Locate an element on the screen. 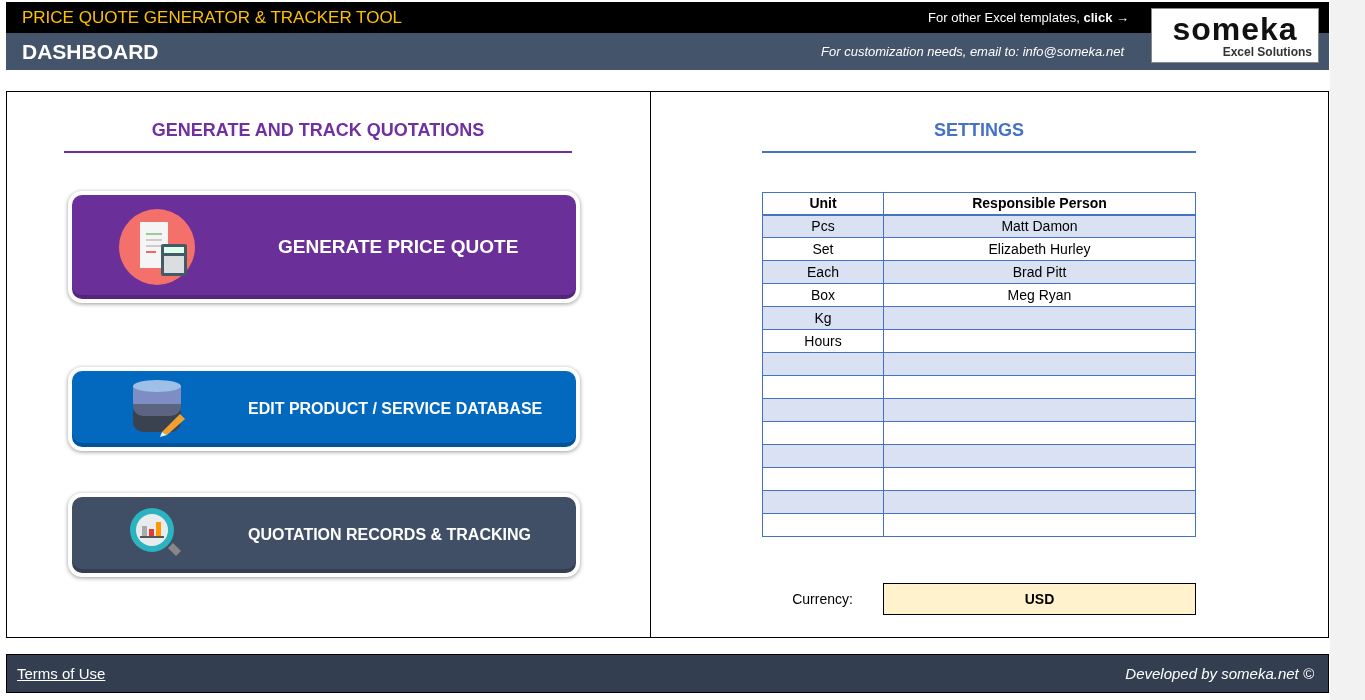  templates-link: For other Excel templates, click → is located at coordinates (1028, 17).